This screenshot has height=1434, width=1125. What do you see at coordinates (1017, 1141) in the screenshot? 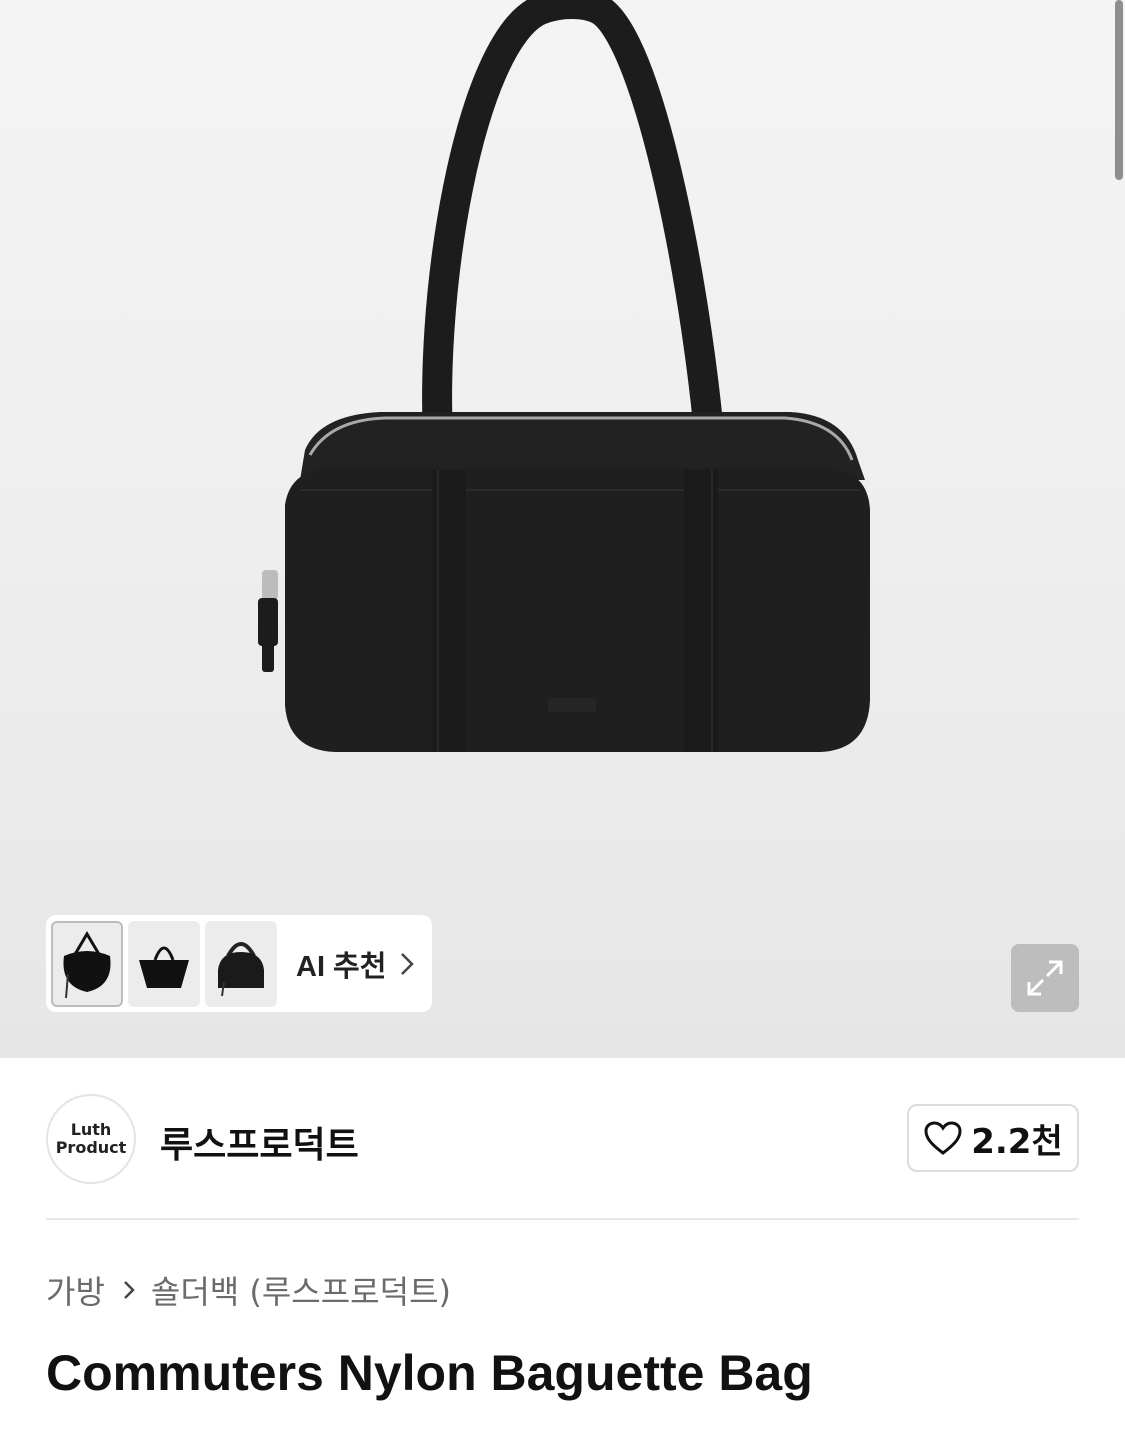
I see `like-count: 2.2천` at bounding box center [1017, 1141].